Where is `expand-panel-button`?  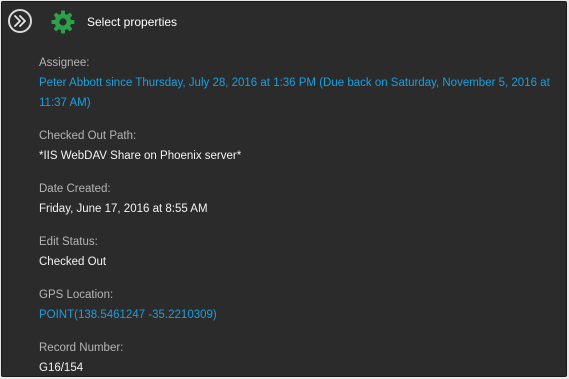 expand-panel-button is located at coordinates (20, 21).